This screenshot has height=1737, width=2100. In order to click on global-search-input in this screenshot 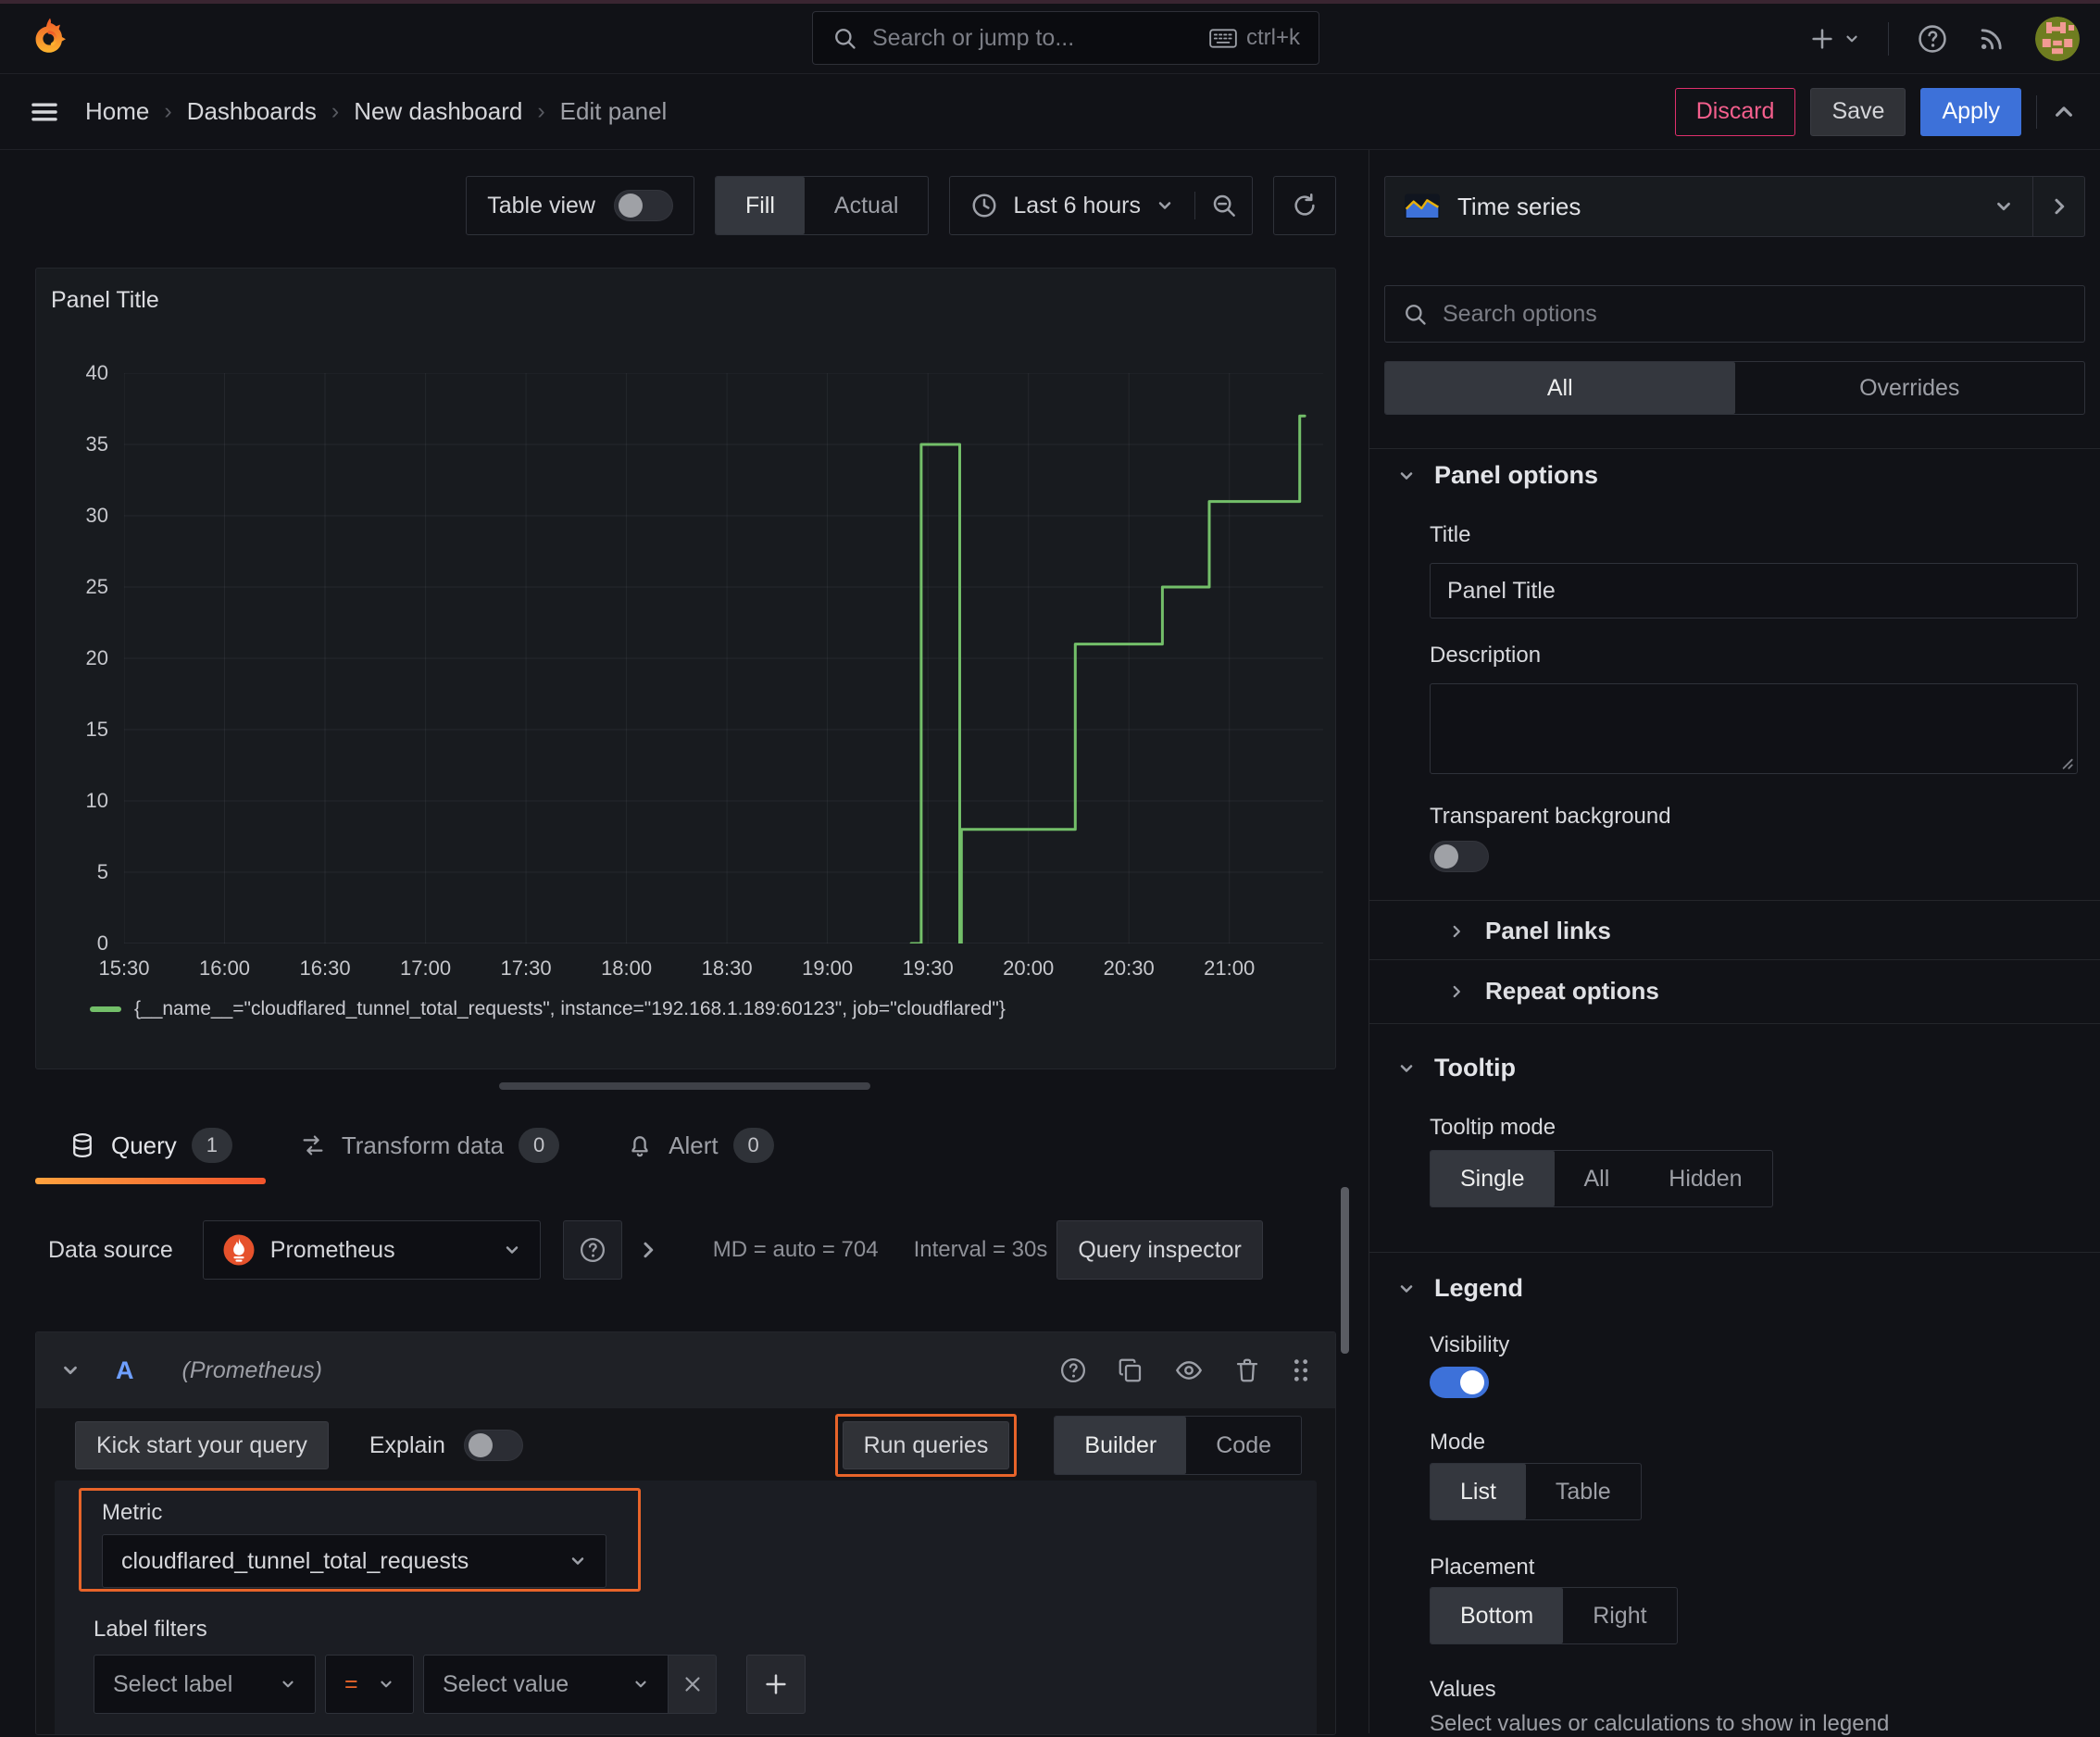, I will do `click(1033, 38)`.